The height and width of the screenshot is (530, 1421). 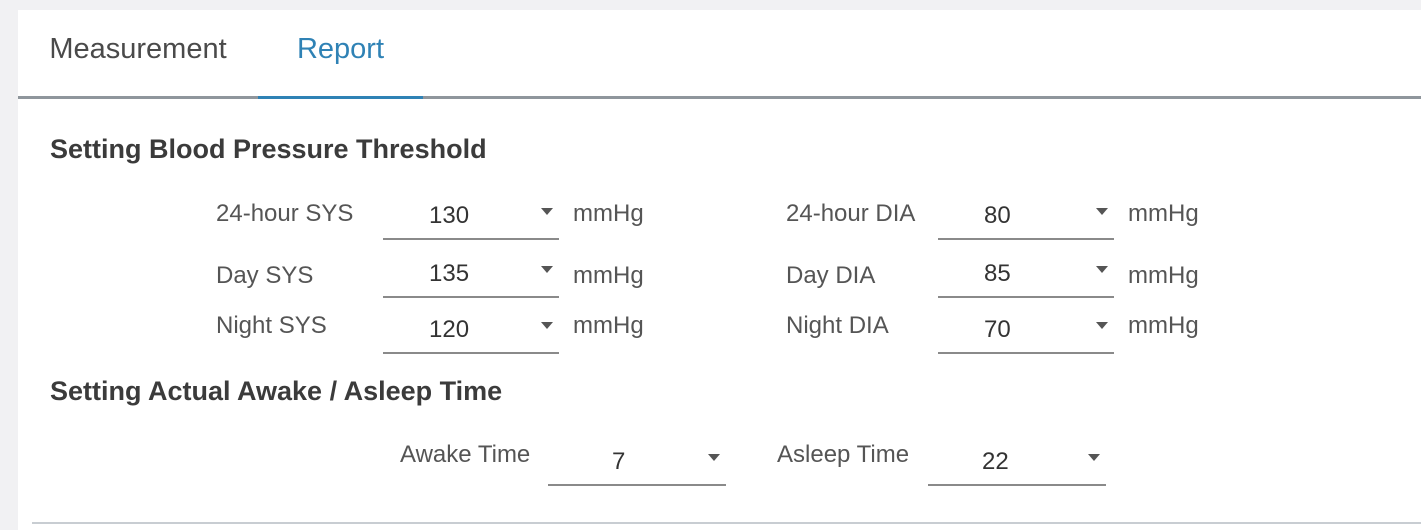 What do you see at coordinates (1163, 213) in the screenshot?
I see `dia-24h-unit: mmHg` at bounding box center [1163, 213].